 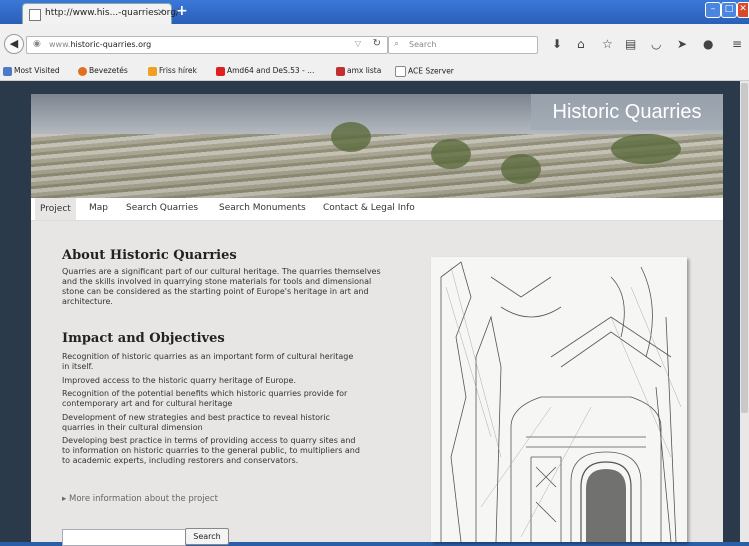 I want to click on minimize-button: –, so click(x=713, y=10).